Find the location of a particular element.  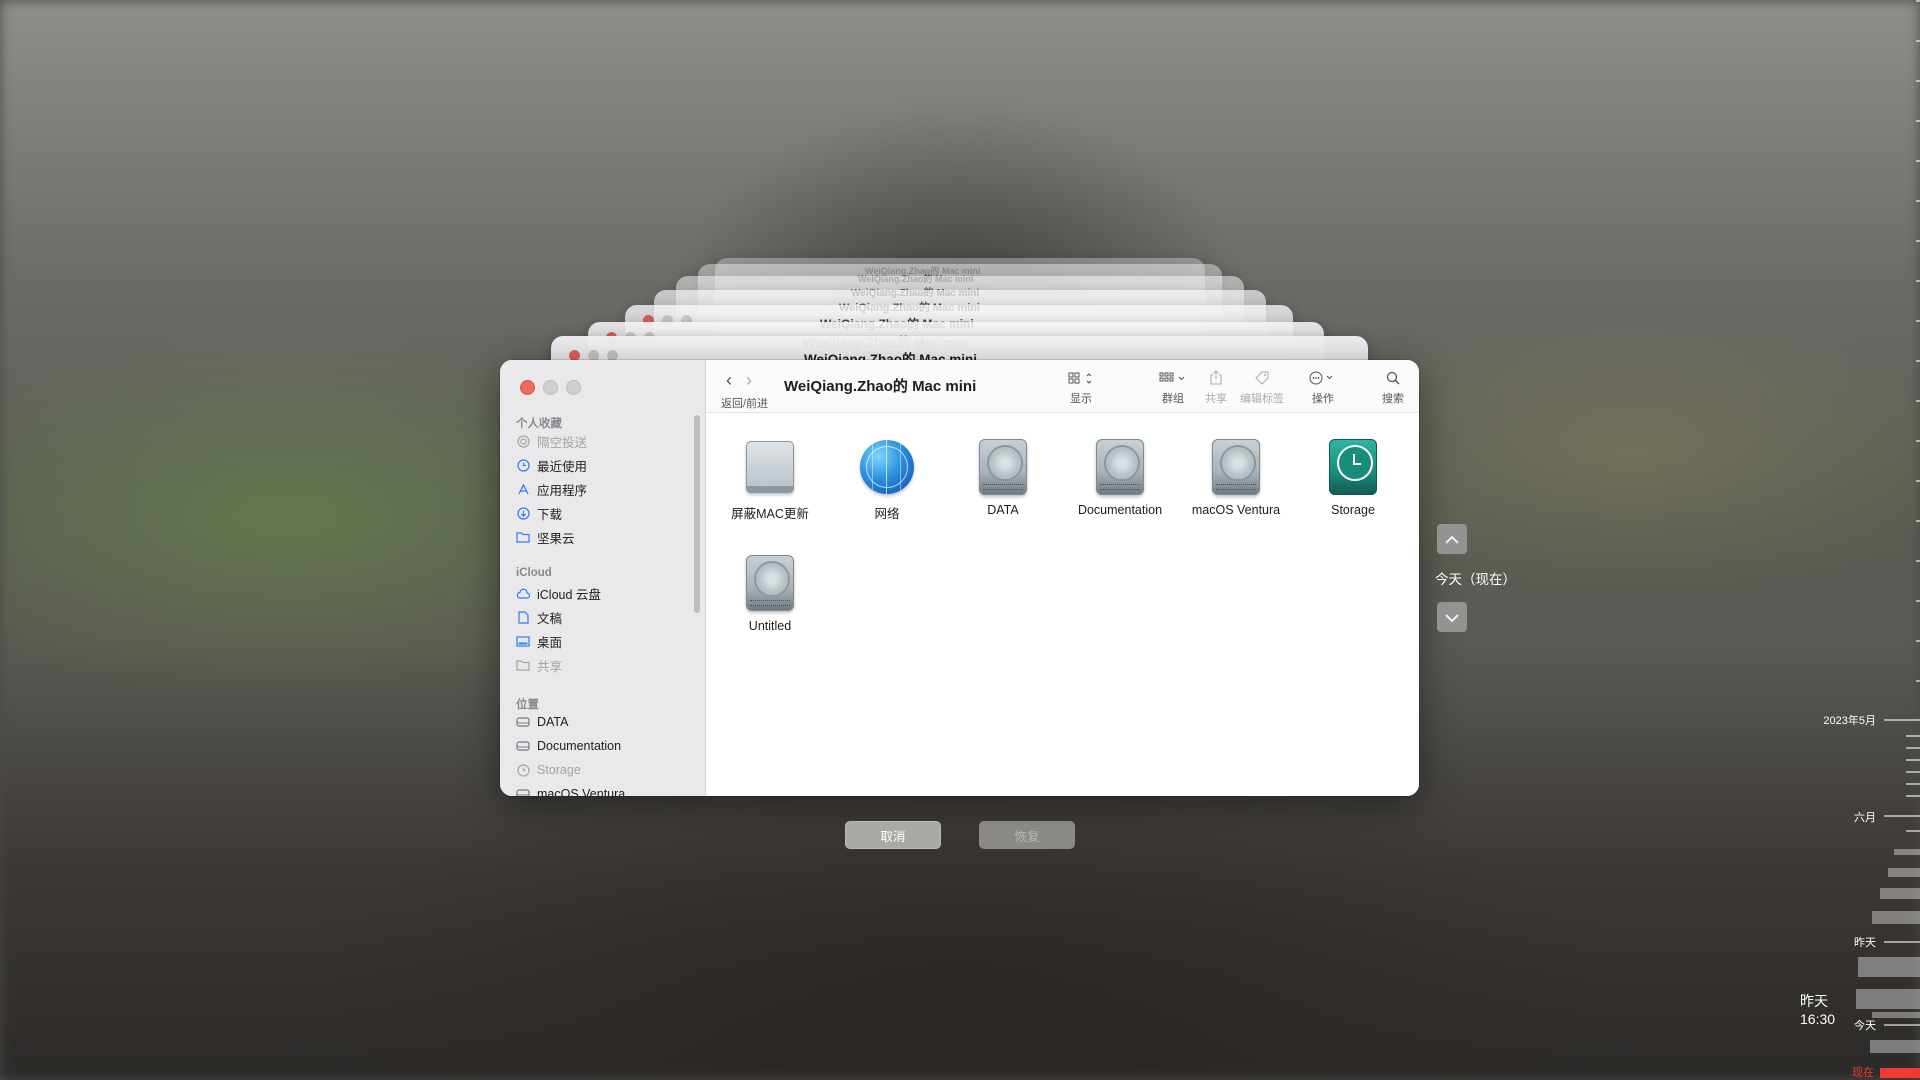

sidebar-item-label: 应用程序 is located at coordinates (562, 490).